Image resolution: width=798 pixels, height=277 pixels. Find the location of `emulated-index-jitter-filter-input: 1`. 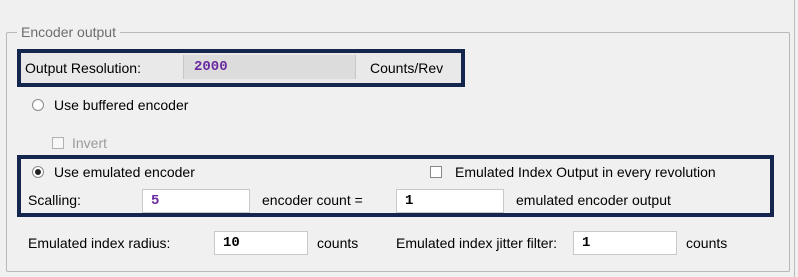

emulated-index-jitter-filter-input: 1 is located at coordinates (625, 243).